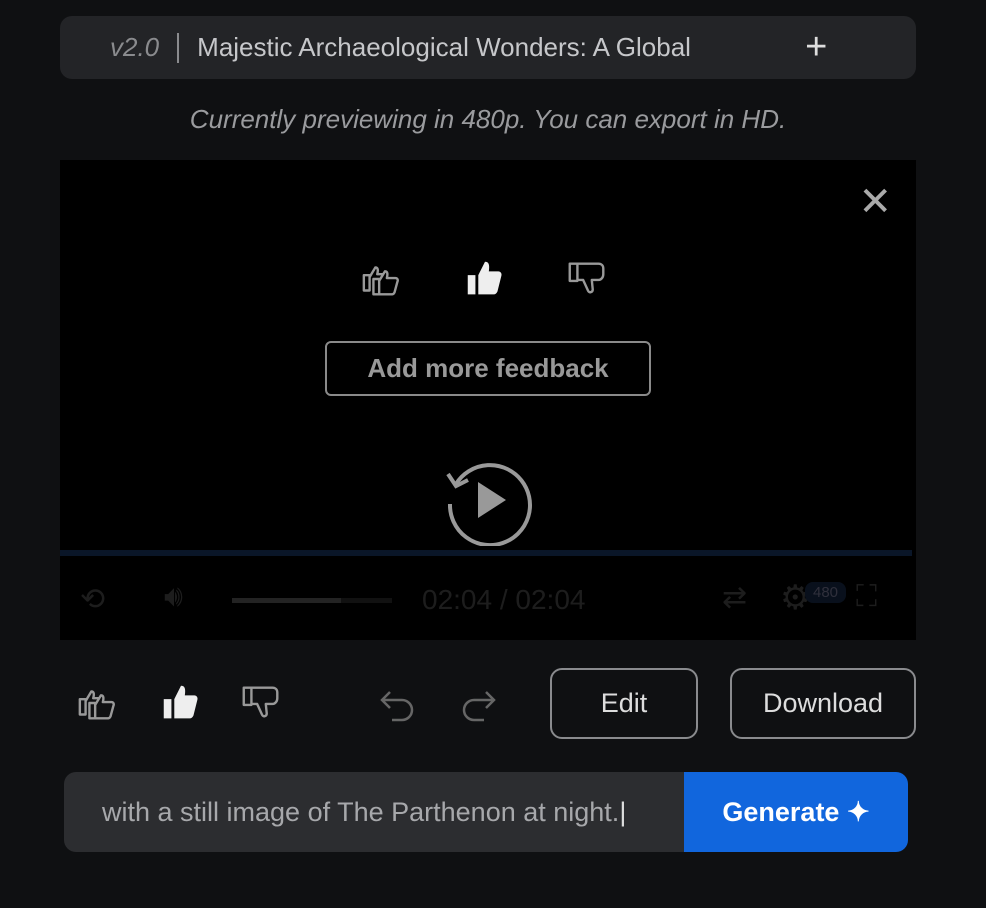  What do you see at coordinates (504, 599) in the screenshot?
I see `time-display: 02:04 / 02:04` at bounding box center [504, 599].